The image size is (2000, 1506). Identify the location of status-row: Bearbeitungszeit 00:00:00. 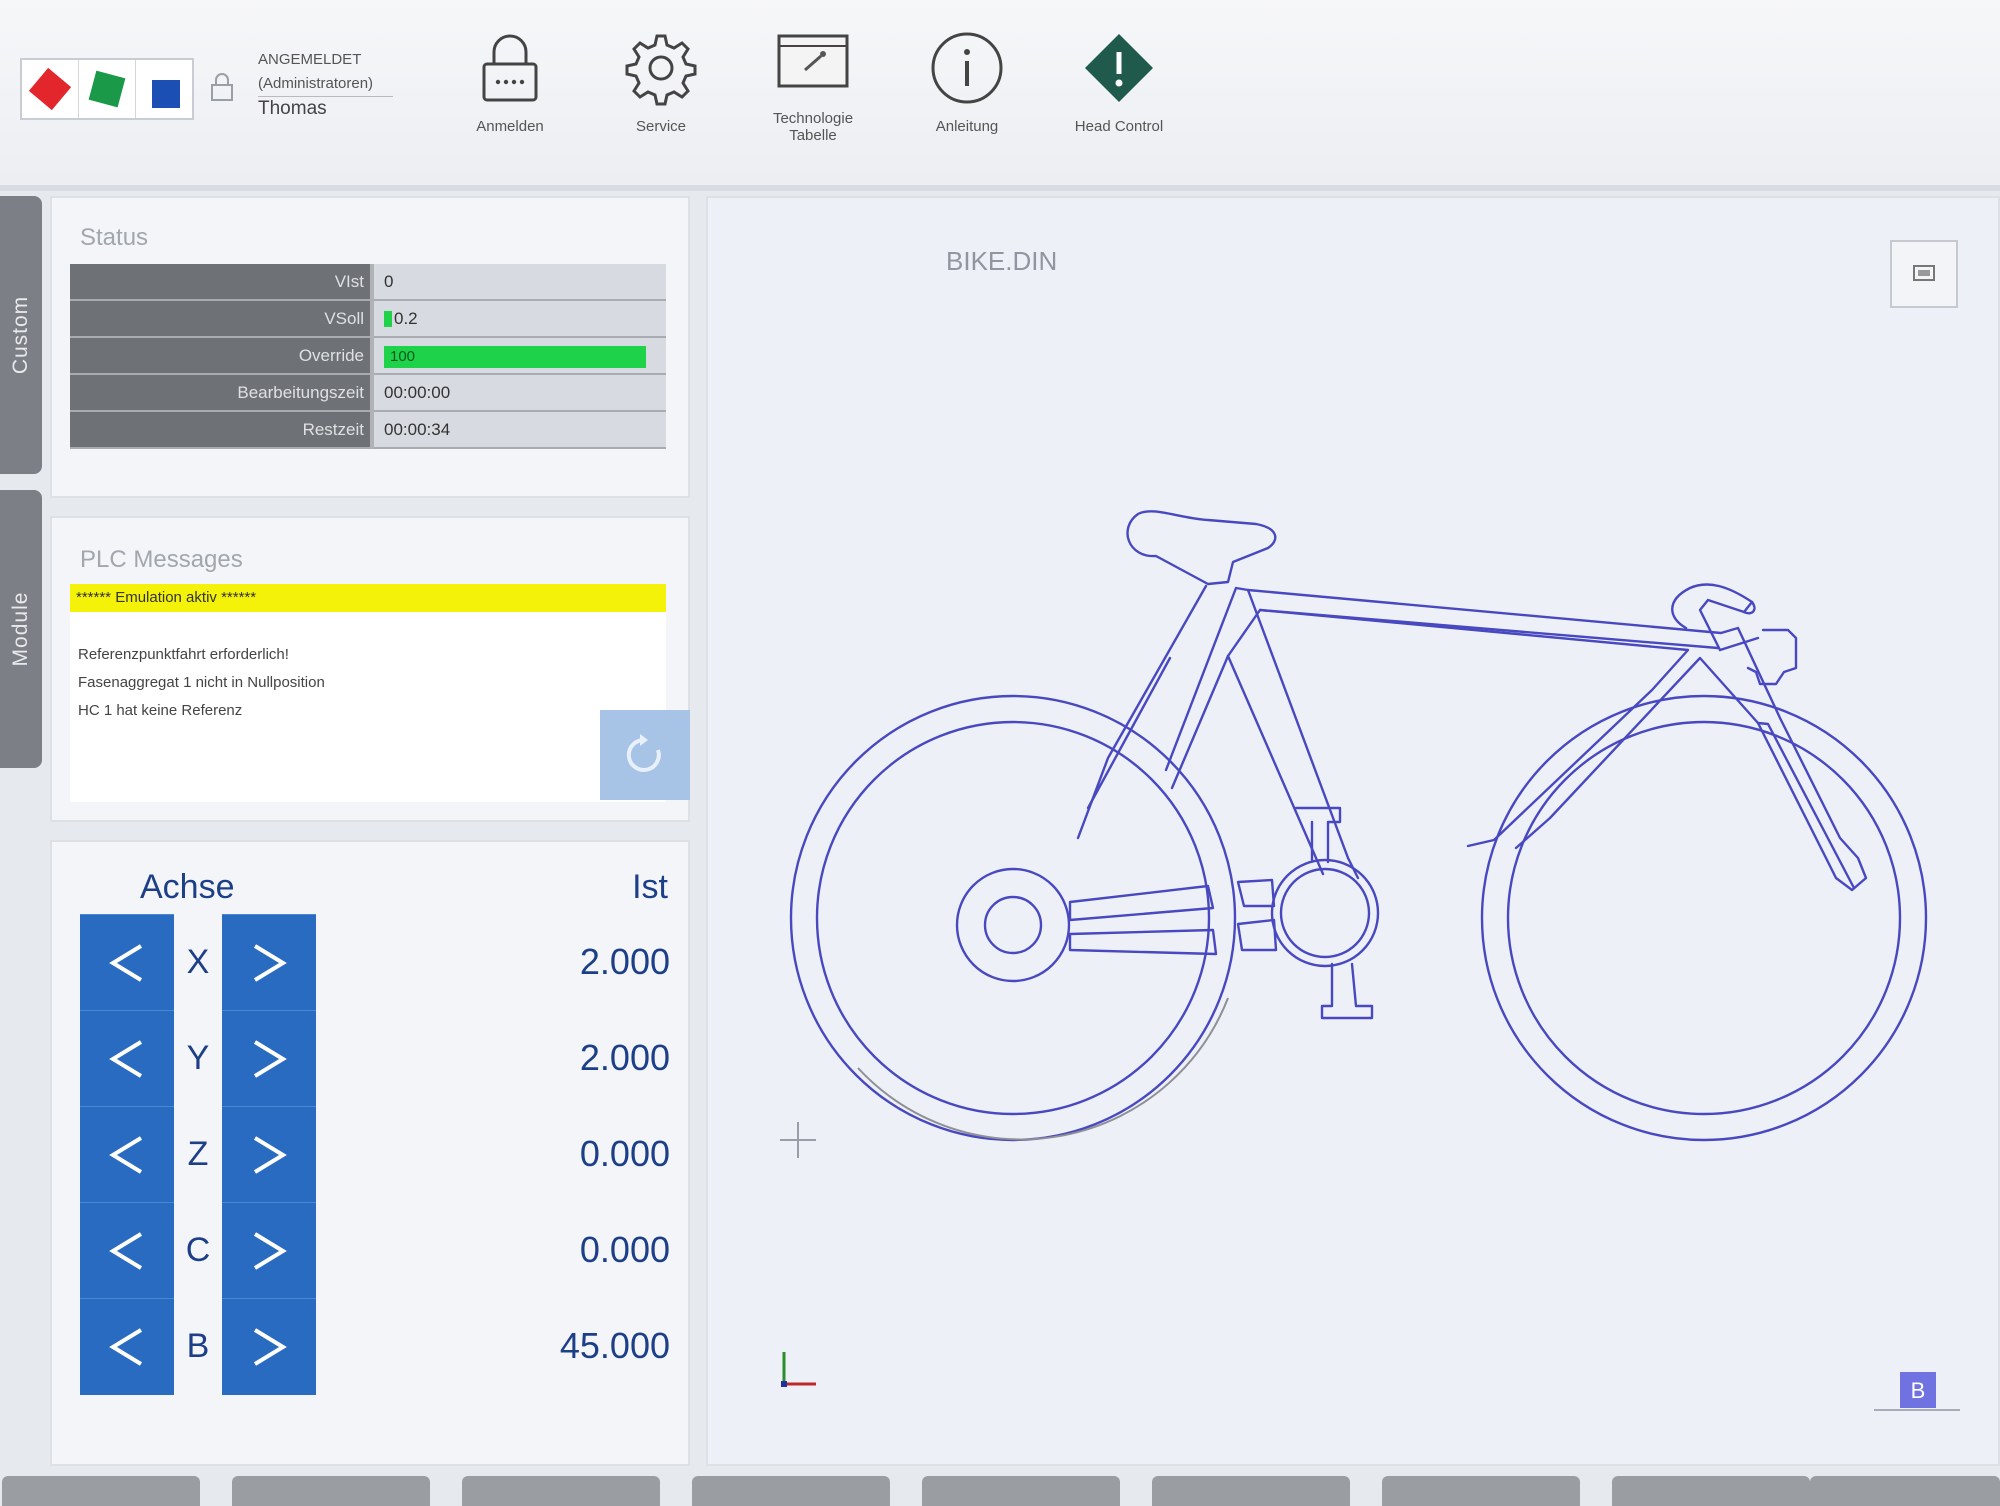
(368, 393).